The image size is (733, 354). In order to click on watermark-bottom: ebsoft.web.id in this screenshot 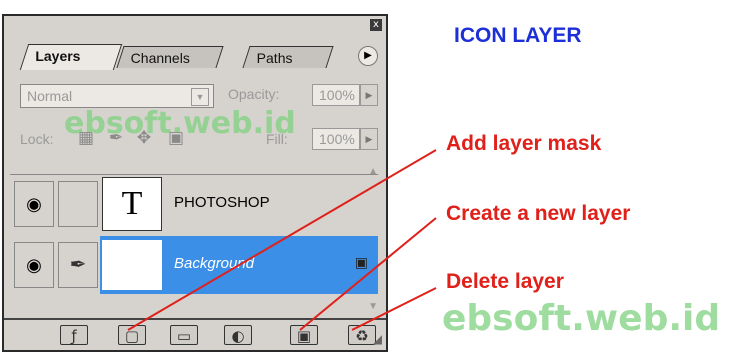, I will do `click(581, 318)`.